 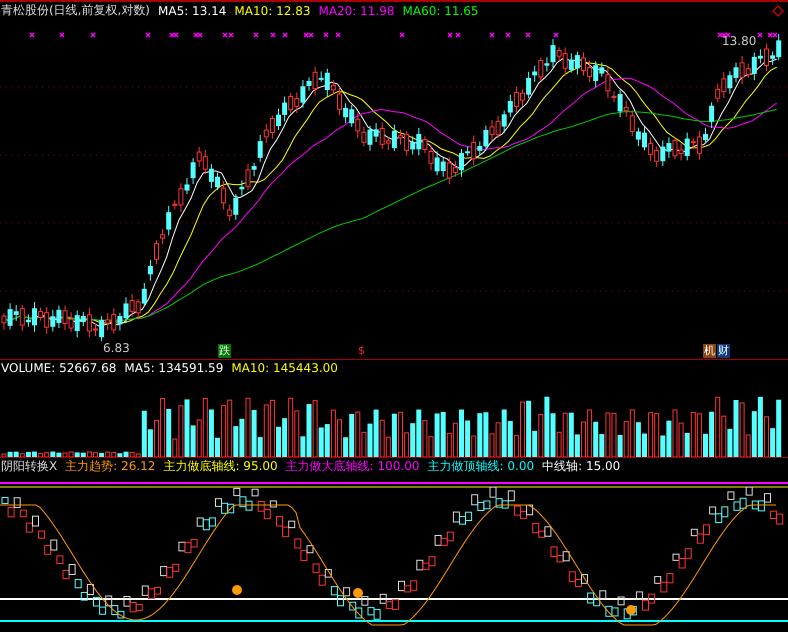 What do you see at coordinates (220, 466) in the screenshot?
I see `indicator-value: 主力做底轴线: 95.00` at bounding box center [220, 466].